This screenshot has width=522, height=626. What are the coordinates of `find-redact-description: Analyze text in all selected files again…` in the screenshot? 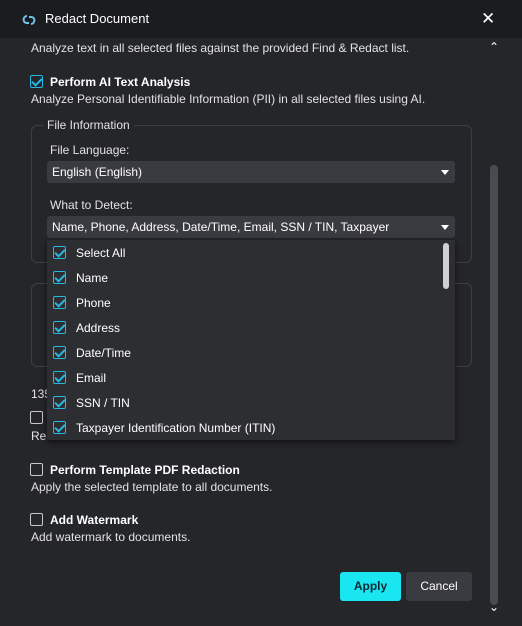 It's located at (220, 48).